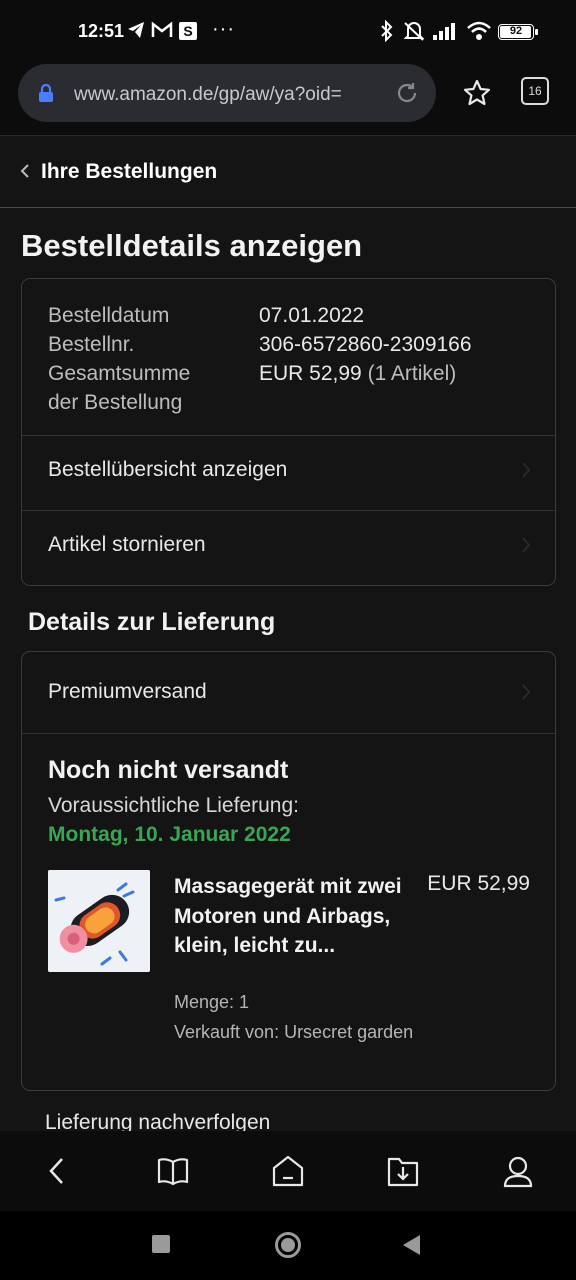  Describe the element at coordinates (312, 315) in the screenshot. I see `order-date-value: 07.01.2022` at that location.